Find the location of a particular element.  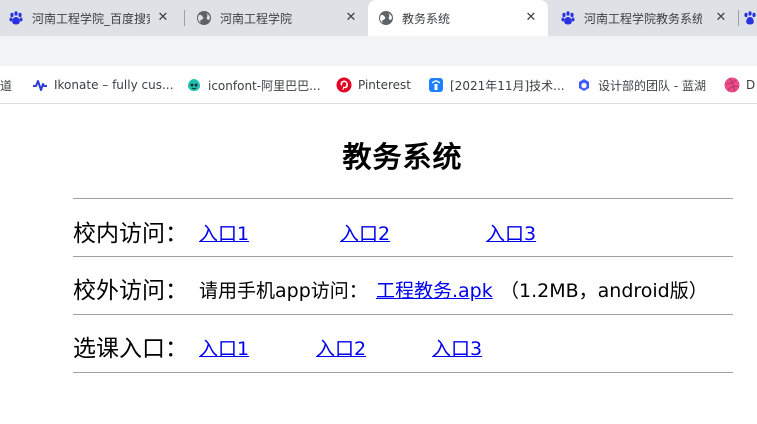

apk-size-note: （1.2MB，android版） is located at coordinates (604, 291).